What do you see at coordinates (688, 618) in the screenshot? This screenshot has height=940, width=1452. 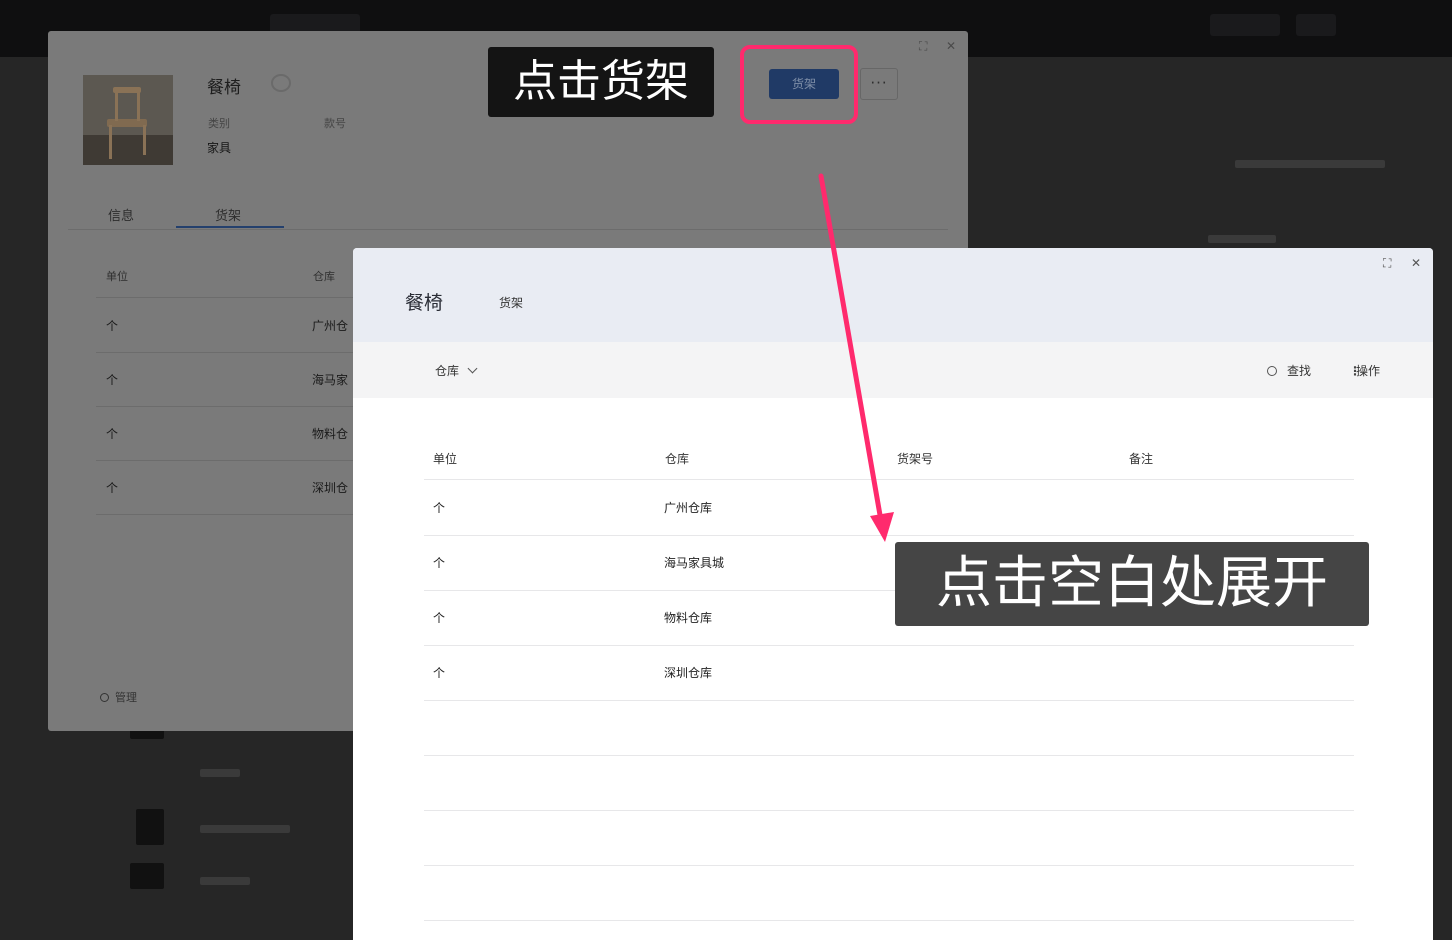 I see `cell-warehouse: 物料仓库` at bounding box center [688, 618].